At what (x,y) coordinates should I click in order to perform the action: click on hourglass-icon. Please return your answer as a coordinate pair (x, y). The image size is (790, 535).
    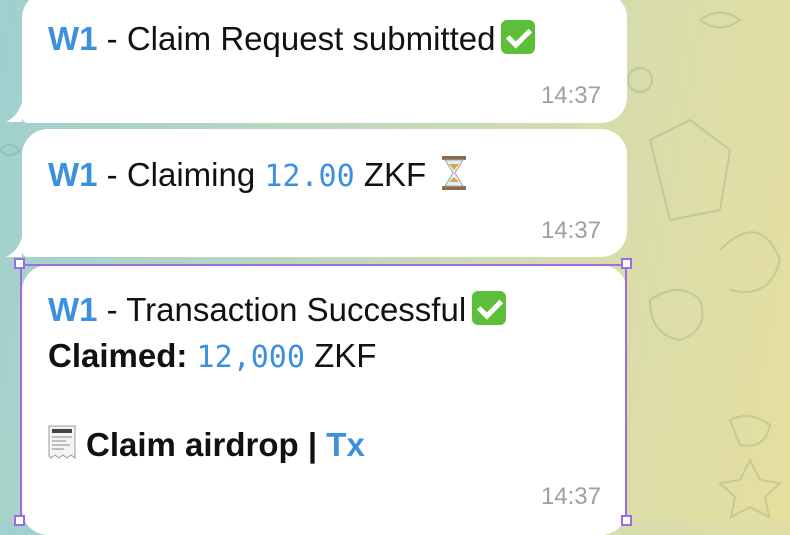
    Looking at the image, I should click on (454, 173).